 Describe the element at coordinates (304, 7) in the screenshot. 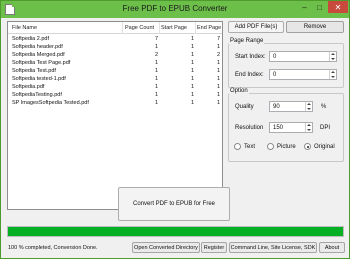

I see `minimize-button: –` at that location.